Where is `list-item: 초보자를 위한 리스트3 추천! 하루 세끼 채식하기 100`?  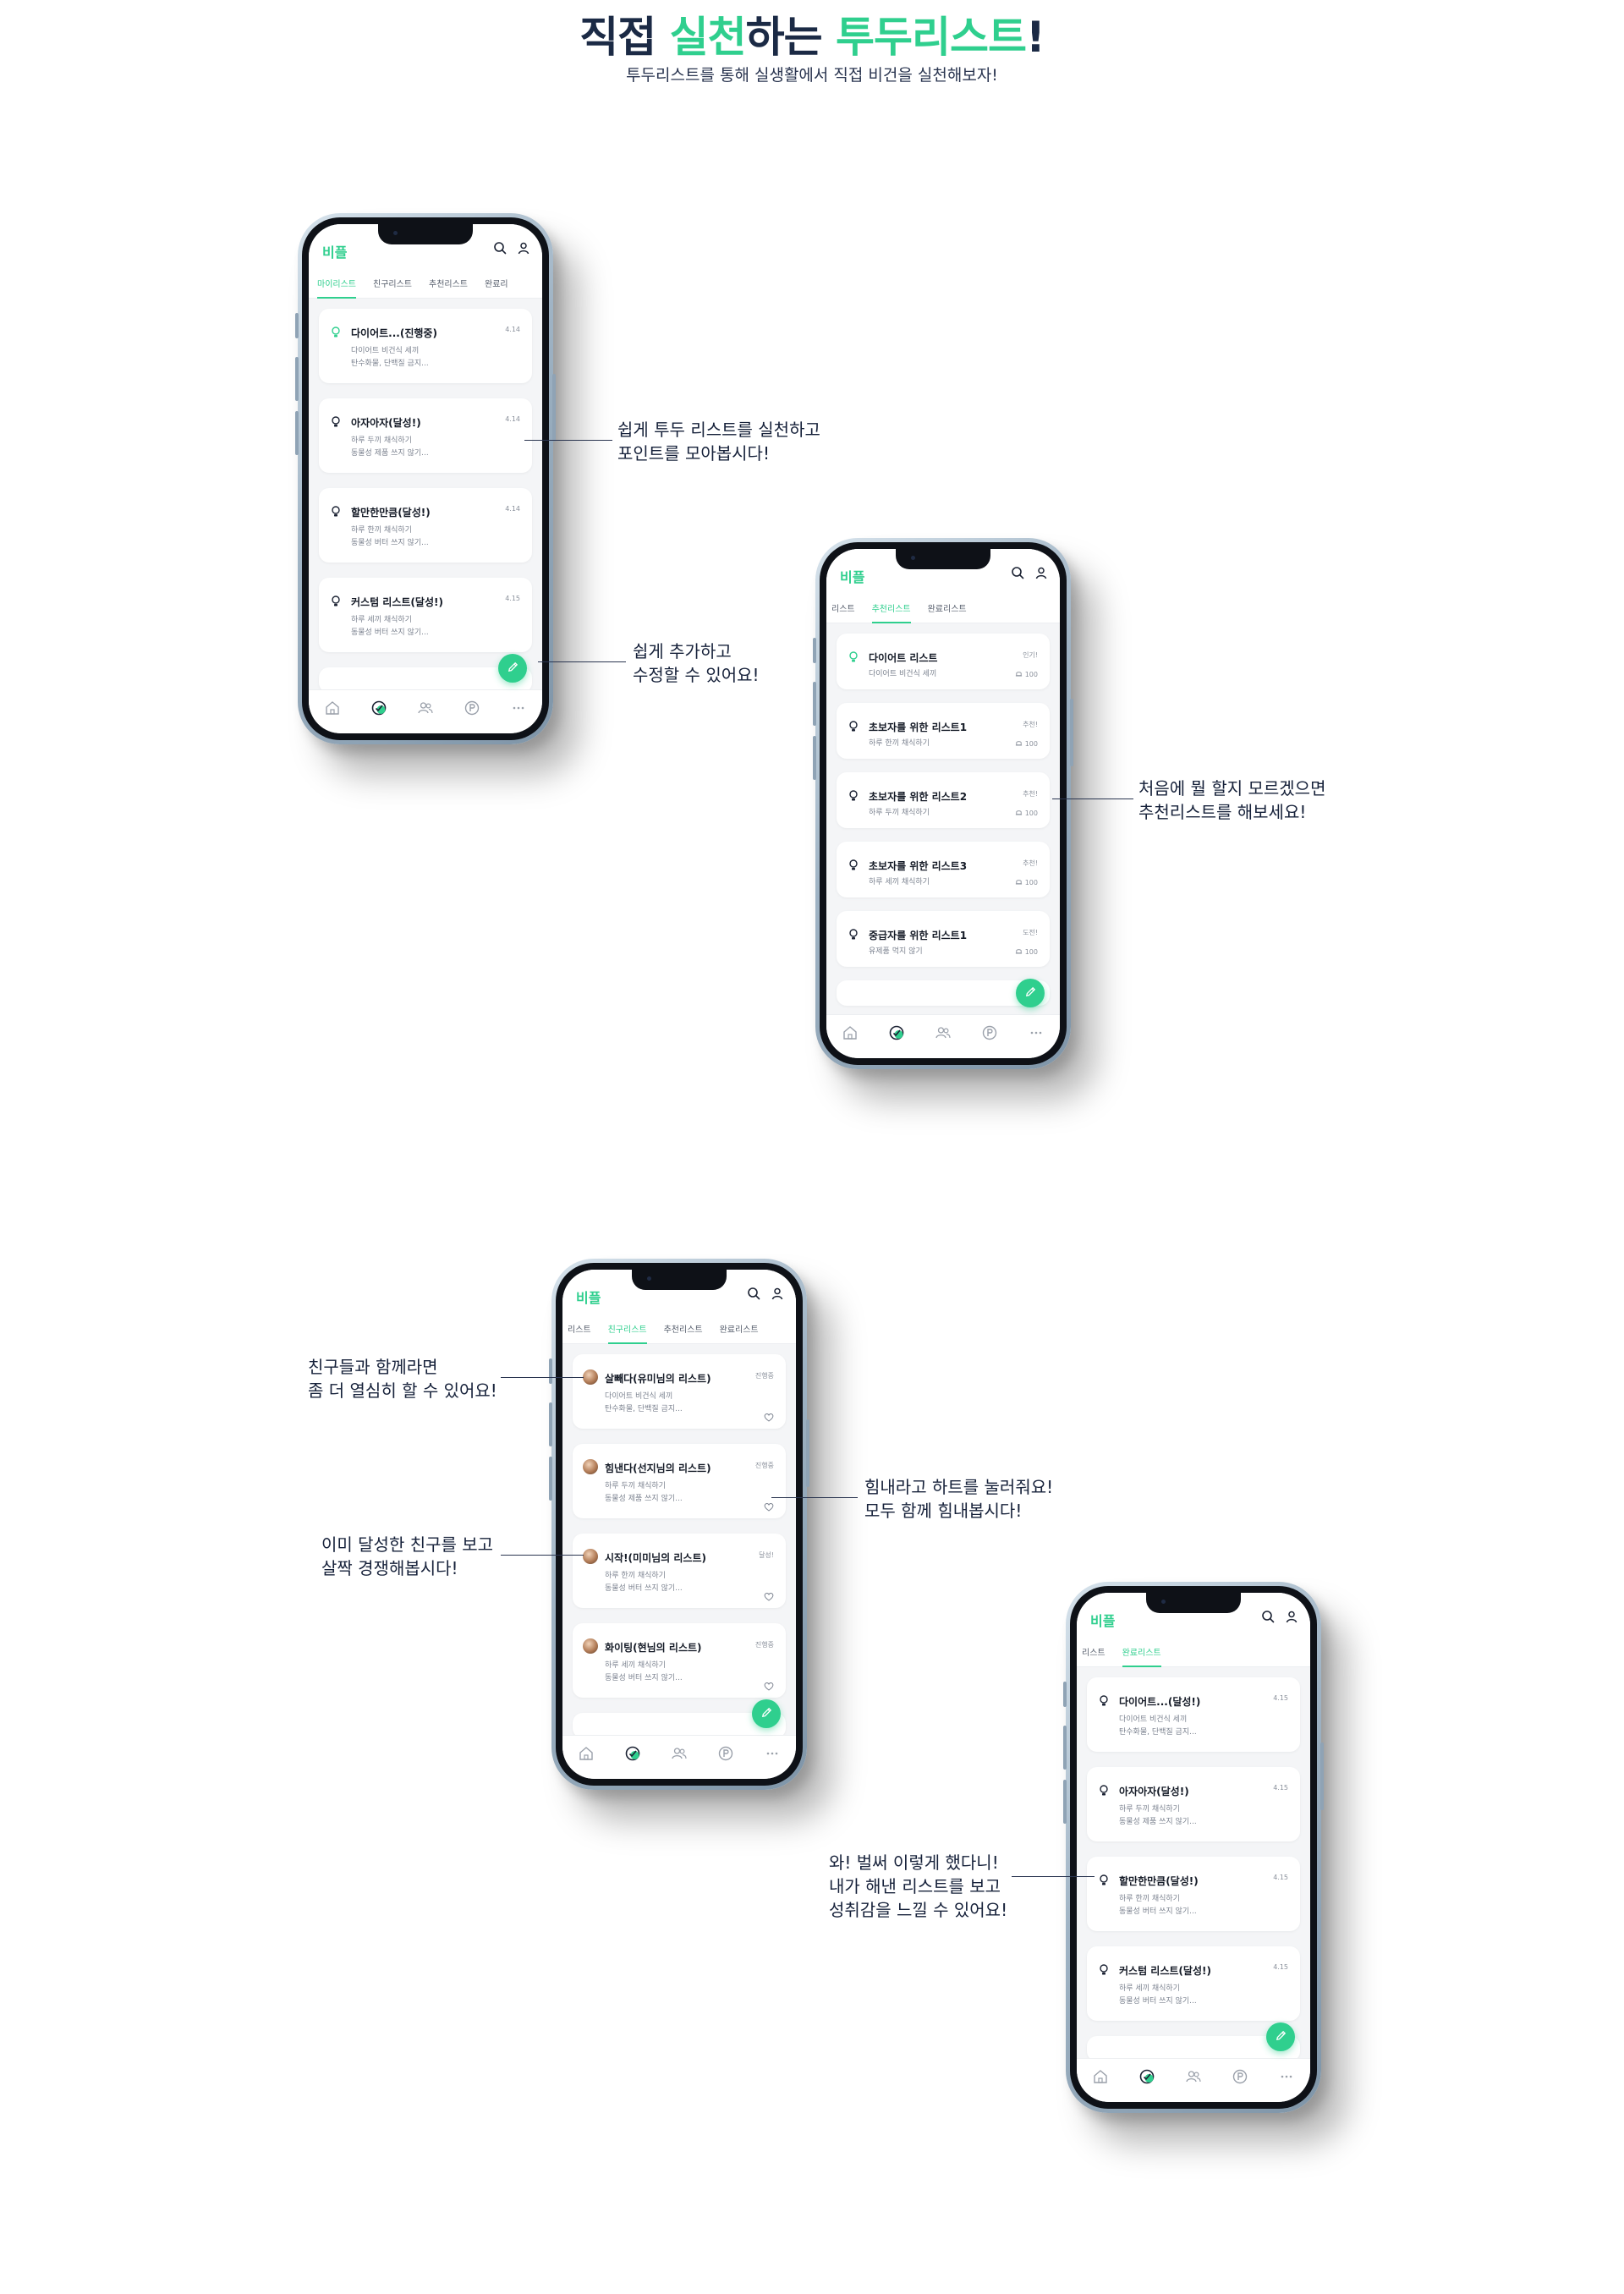 list-item: 초보자를 위한 리스트3 추천! 하루 세끼 채식하기 100 is located at coordinates (943, 869).